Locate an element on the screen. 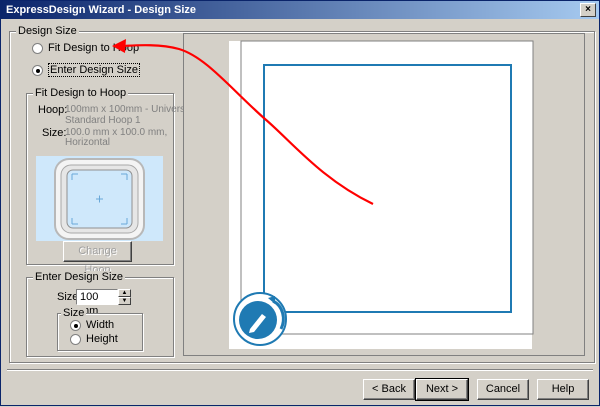  height-radio-dot is located at coordinates (75, 339).